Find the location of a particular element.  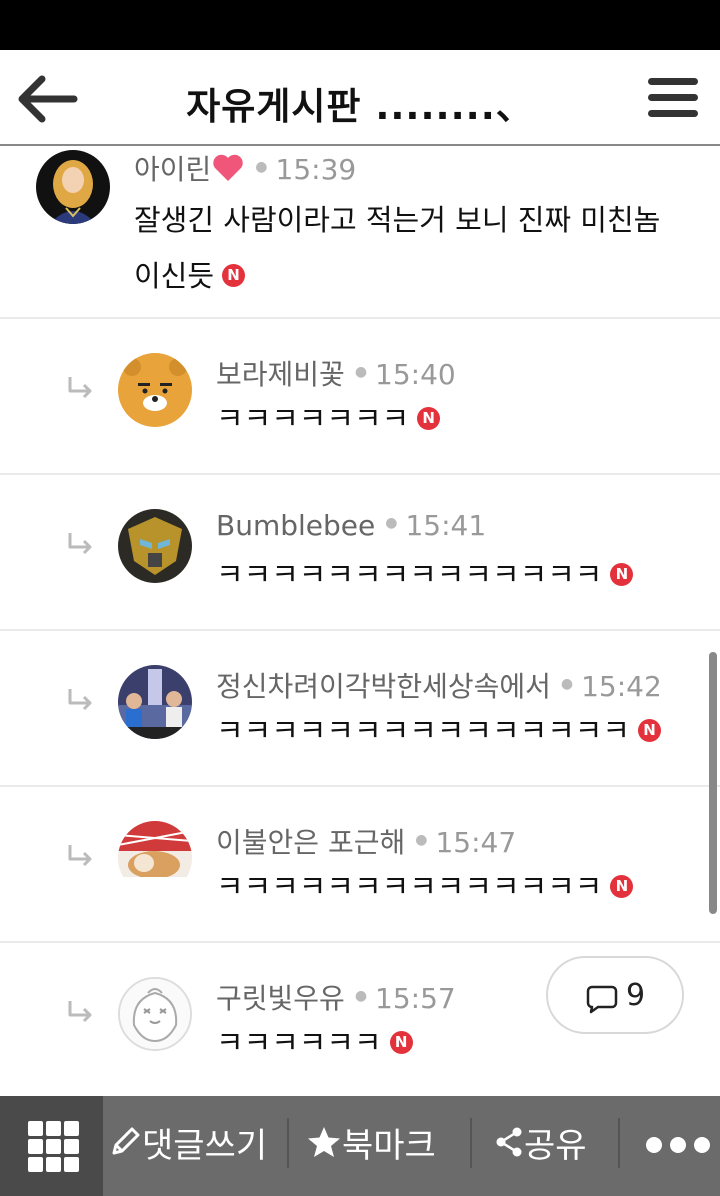

comment-time: 15:57 is located at coordinates (415, 998).